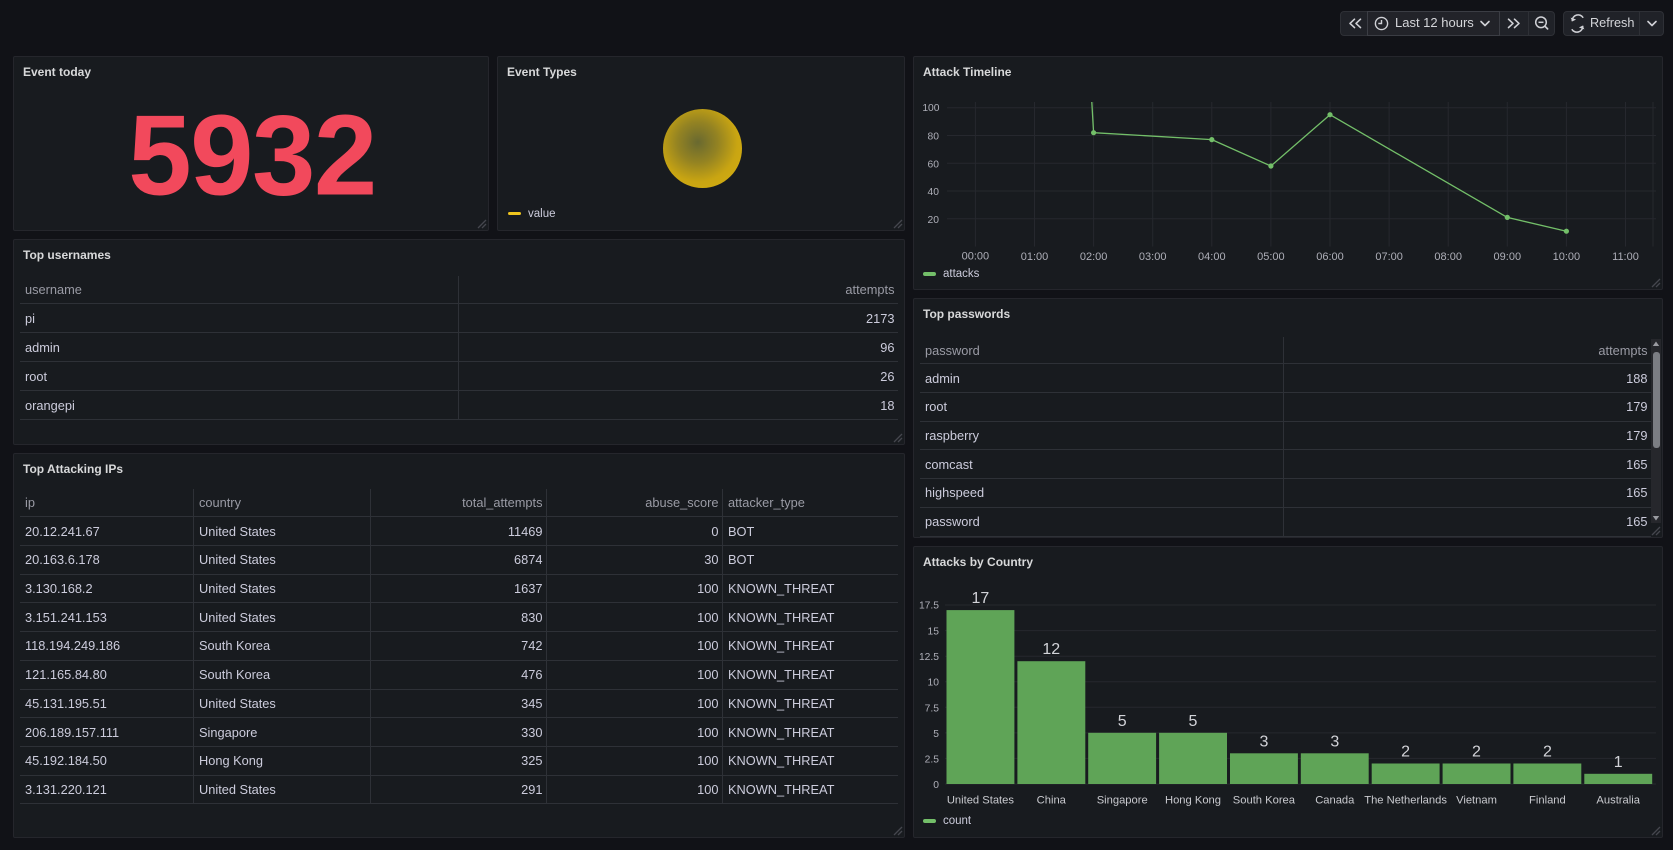 The image size is (1673, 850). What do you see at coordinates (934, 632) in the screenshot?
I see `svg-text: 15` at bounding box center [934, 632].